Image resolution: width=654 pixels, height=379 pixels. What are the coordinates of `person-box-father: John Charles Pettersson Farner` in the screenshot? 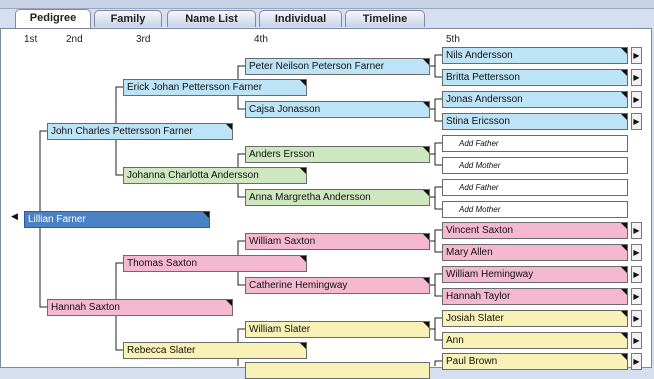 It's located at (140, 131).